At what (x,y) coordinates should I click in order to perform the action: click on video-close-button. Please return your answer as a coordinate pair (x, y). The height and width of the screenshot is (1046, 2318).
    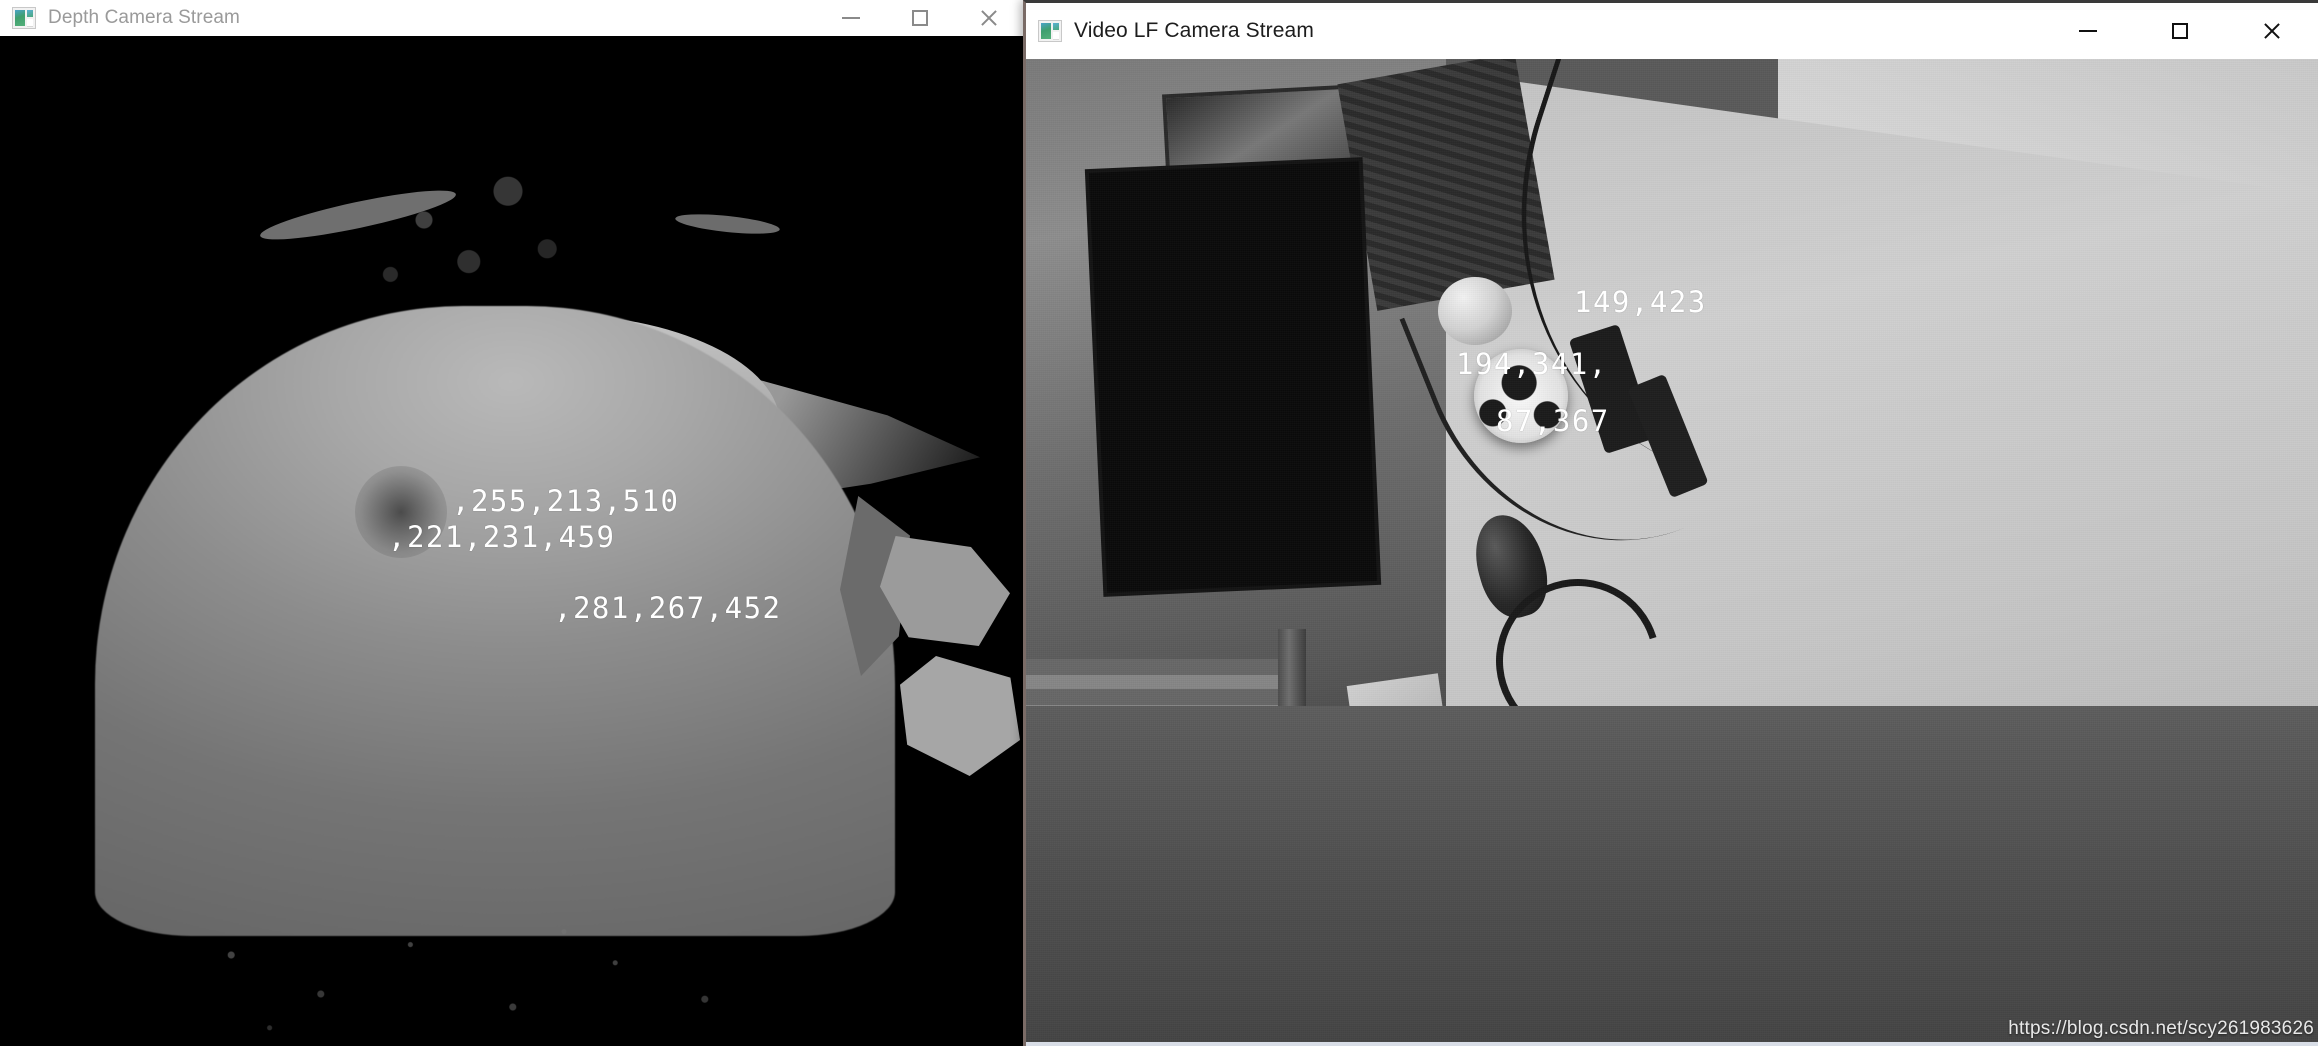
    Looking at the image, I should click on (2272, 31).